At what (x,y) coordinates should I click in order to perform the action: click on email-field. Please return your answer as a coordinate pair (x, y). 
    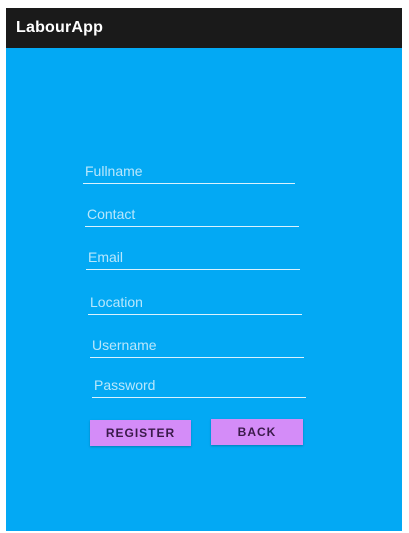
    Looking at the image, I should click on (193, 258).